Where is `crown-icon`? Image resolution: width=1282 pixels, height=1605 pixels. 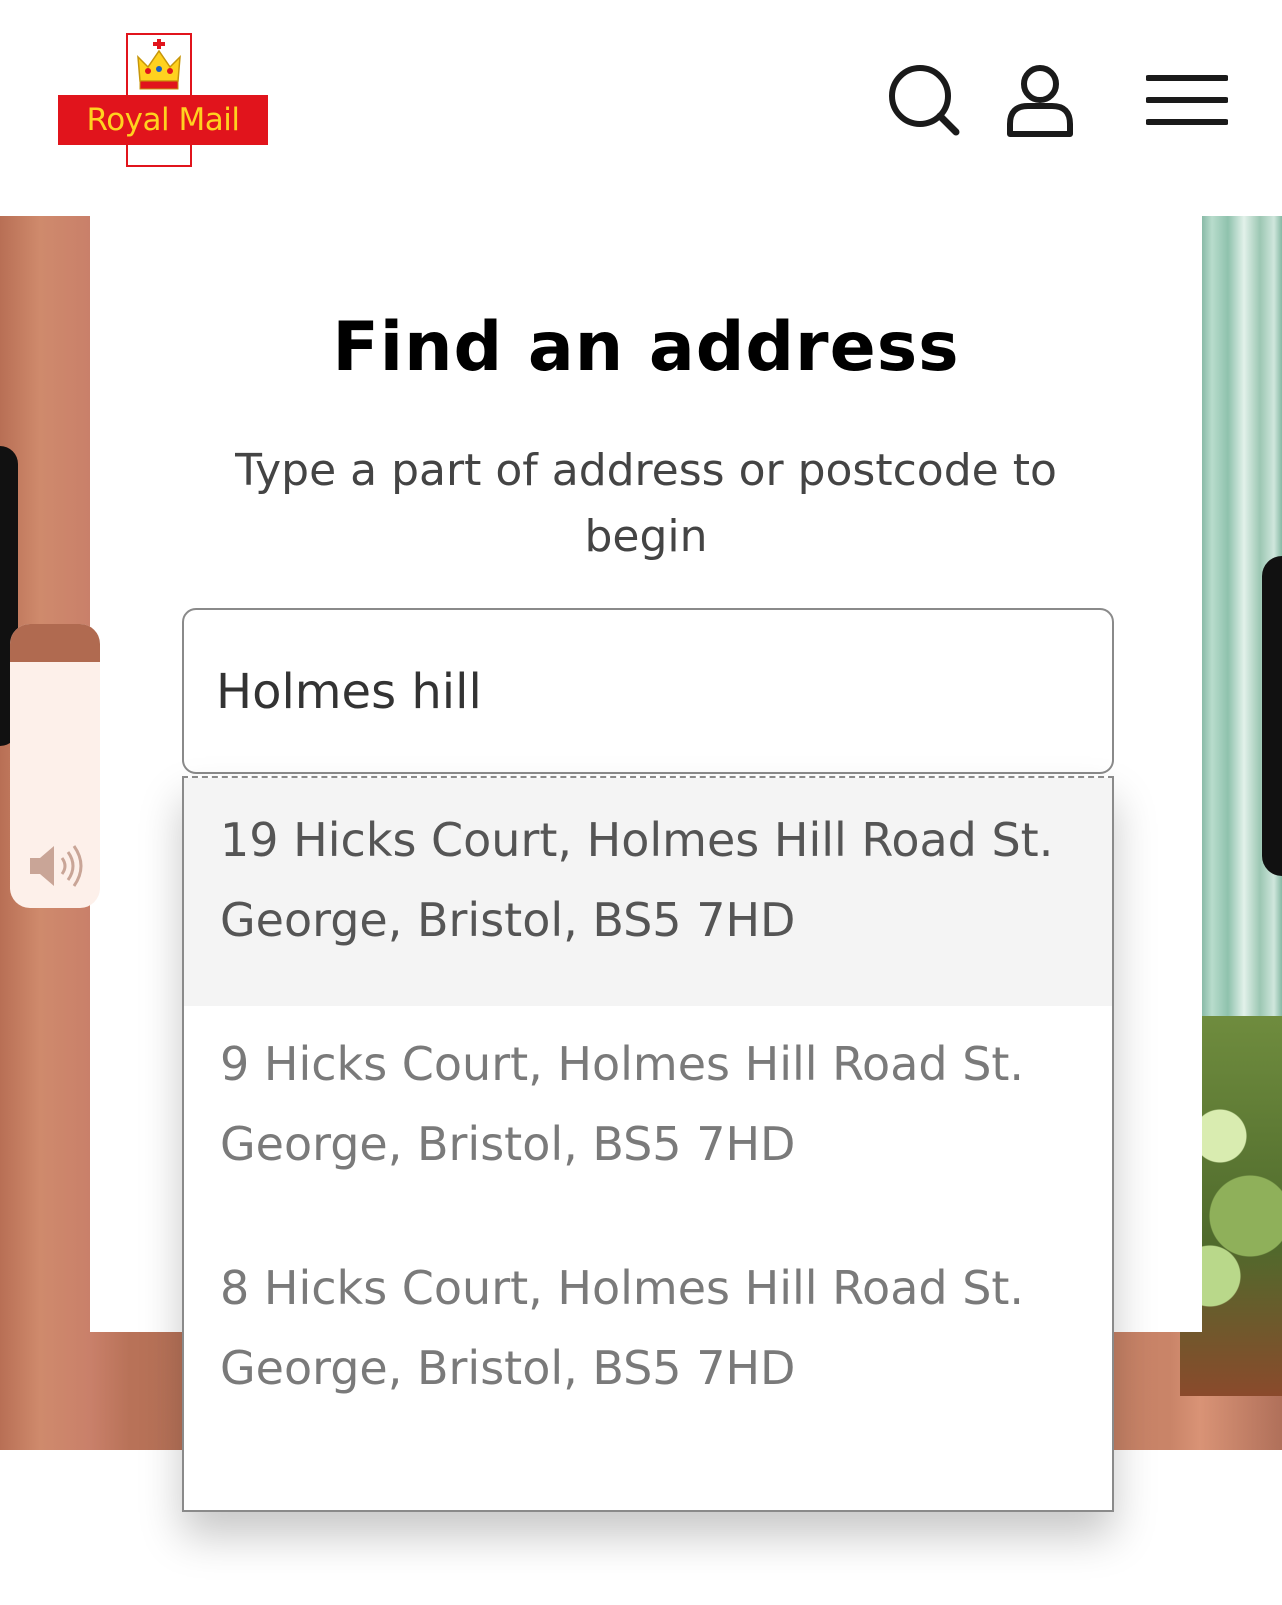
crown-icon is located at coordinates (159, 64).